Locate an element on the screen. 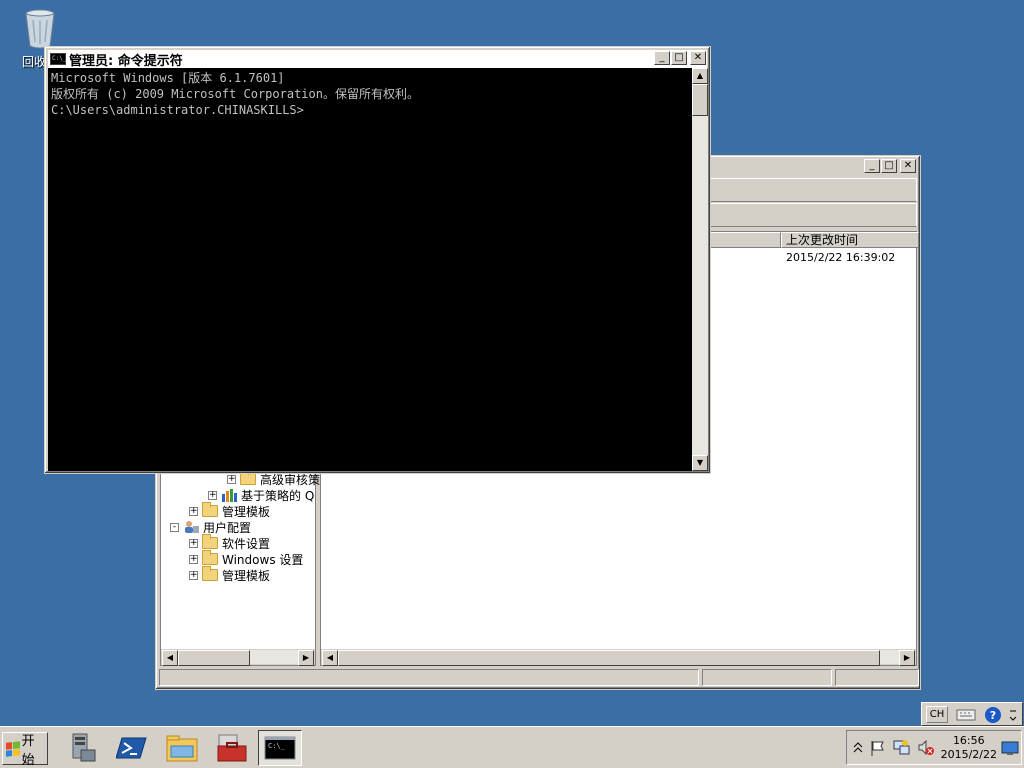 The image size is (1024, 768). console-line: Microsoft Windows [版本 6.1.7601] is located at coordinates (168, 78).